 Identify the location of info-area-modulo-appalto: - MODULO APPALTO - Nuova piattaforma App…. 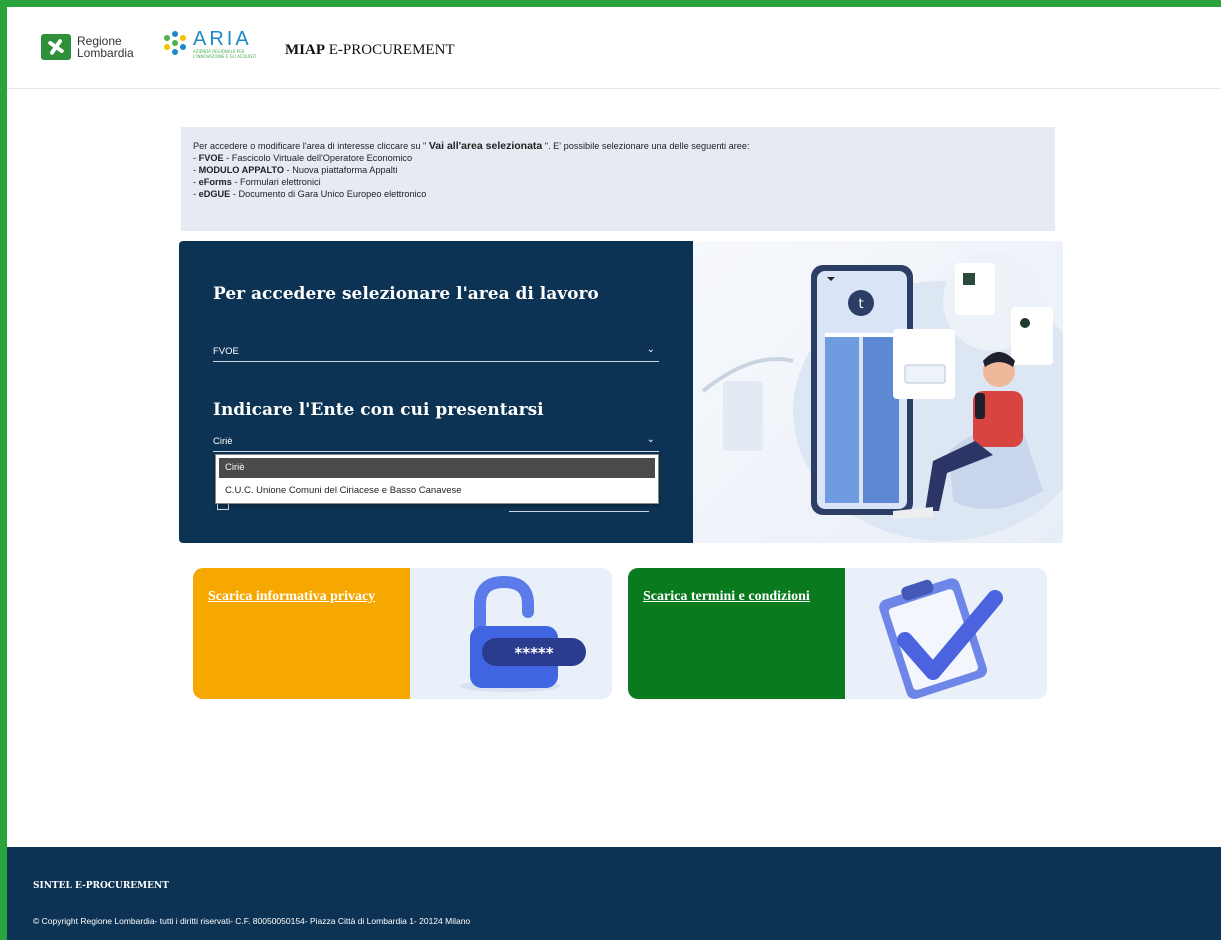
(295, 170).